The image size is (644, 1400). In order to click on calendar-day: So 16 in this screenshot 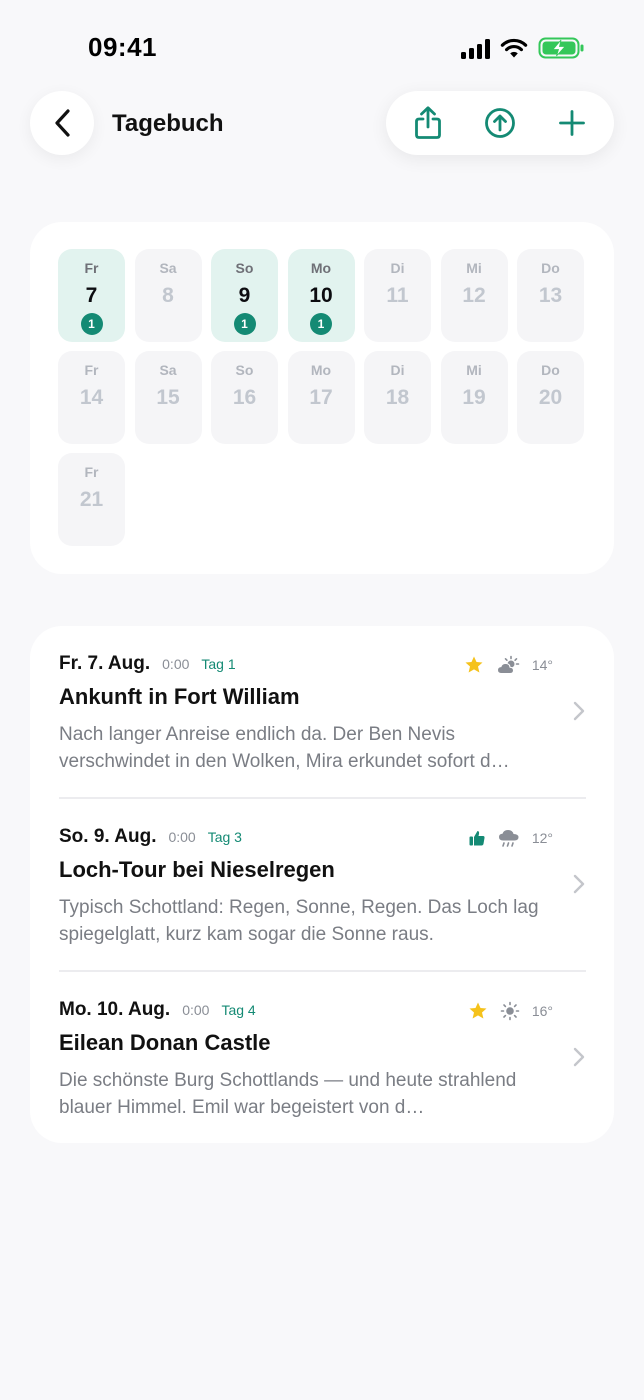, I will do `click(244, 397)`.